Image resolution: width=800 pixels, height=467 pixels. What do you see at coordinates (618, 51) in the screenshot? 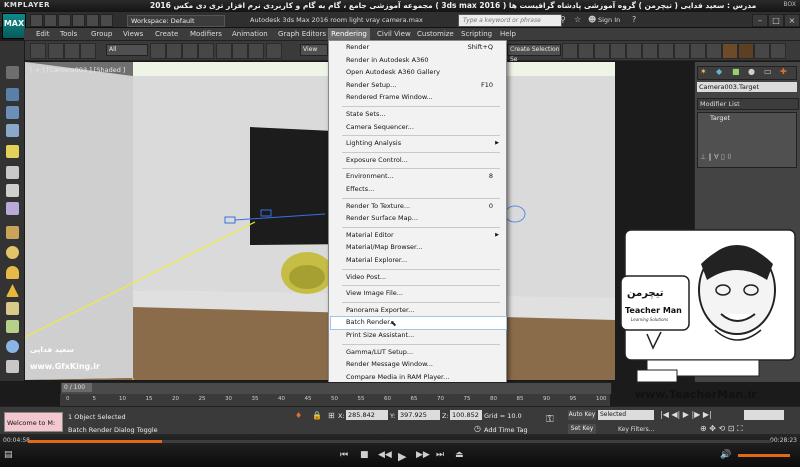
I see `graphite-toolbar-icon` at bounding box center [618, 51].